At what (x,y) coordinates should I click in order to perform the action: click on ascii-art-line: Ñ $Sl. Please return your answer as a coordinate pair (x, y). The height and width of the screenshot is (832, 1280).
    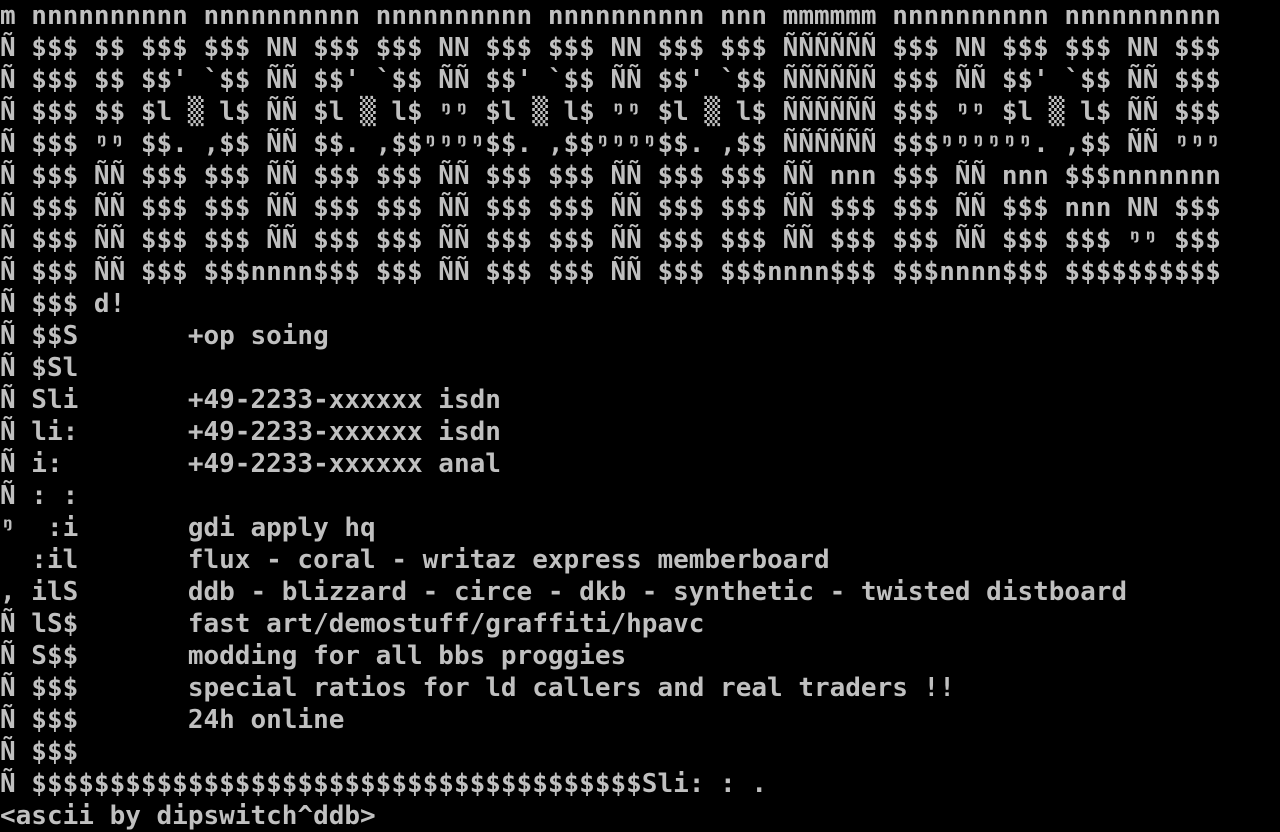
    Looking at the image, I should click on (39, 368).